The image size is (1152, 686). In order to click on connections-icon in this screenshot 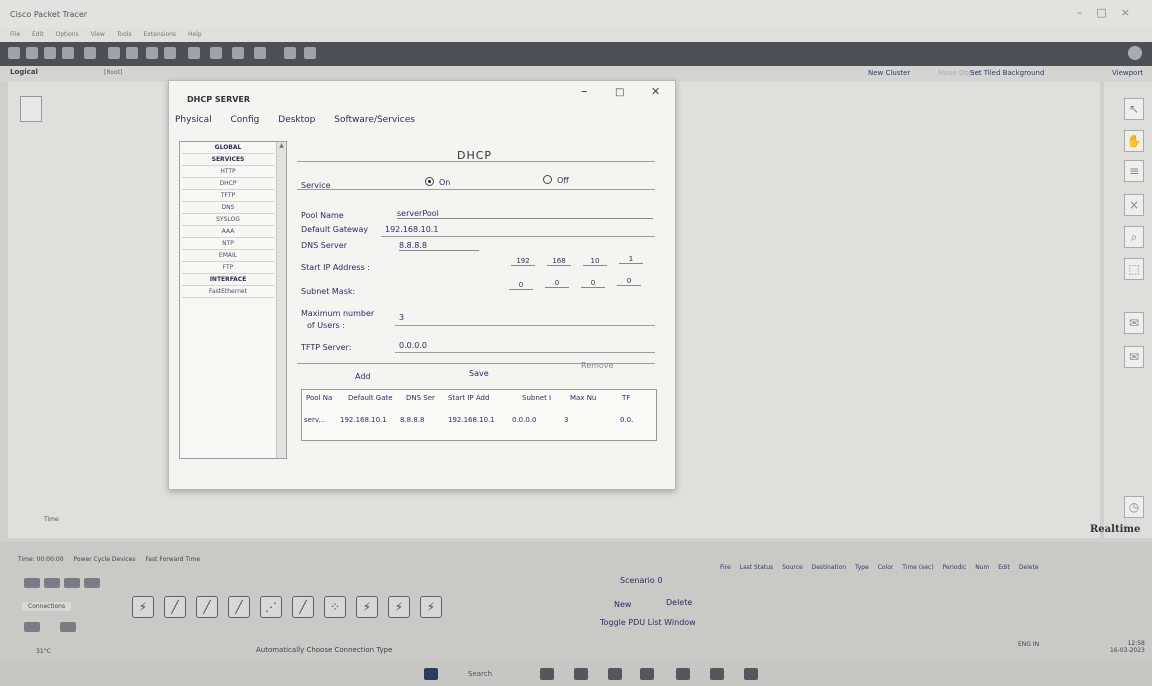, I will do `click(92, 583)`.